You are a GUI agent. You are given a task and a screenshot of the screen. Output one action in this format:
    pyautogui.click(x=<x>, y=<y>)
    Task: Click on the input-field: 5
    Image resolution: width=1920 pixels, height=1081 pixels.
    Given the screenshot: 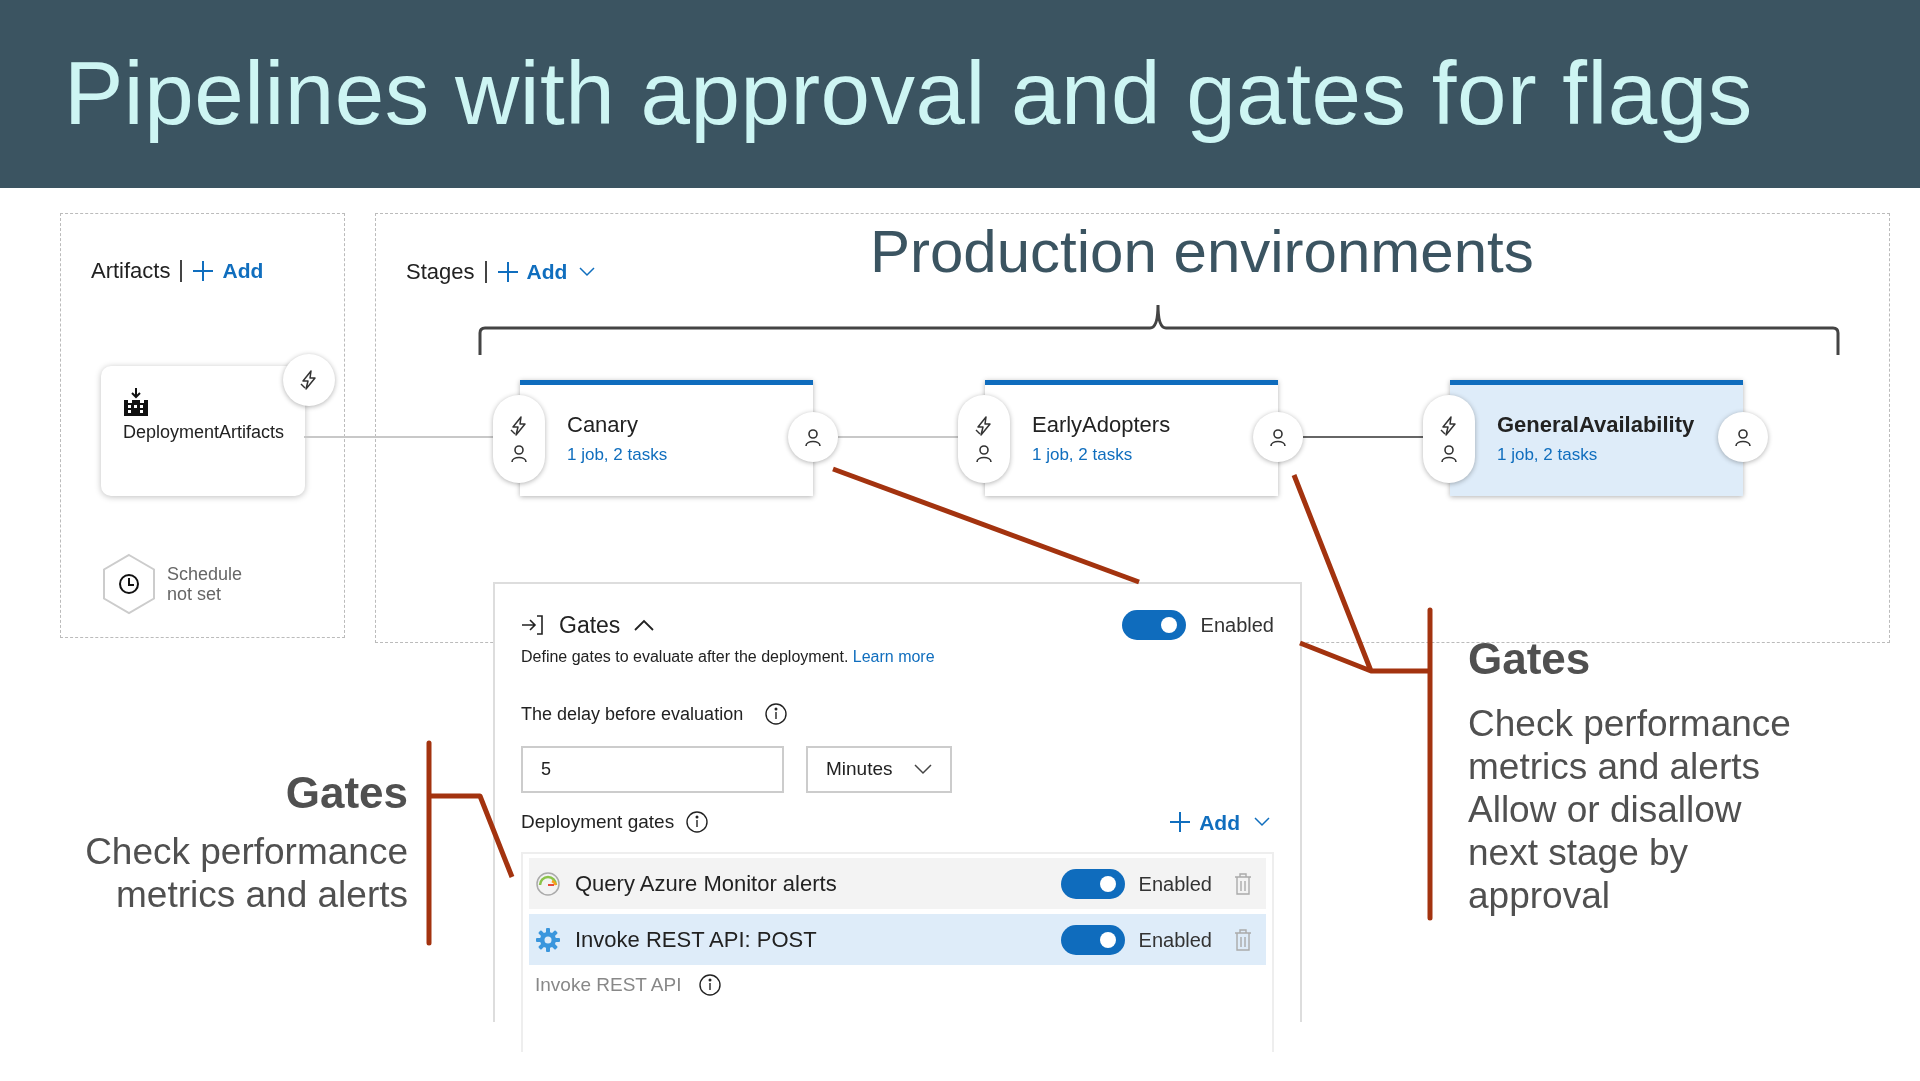 What is the action you would take?
    pyautogui.click(x=652, y=769)
    